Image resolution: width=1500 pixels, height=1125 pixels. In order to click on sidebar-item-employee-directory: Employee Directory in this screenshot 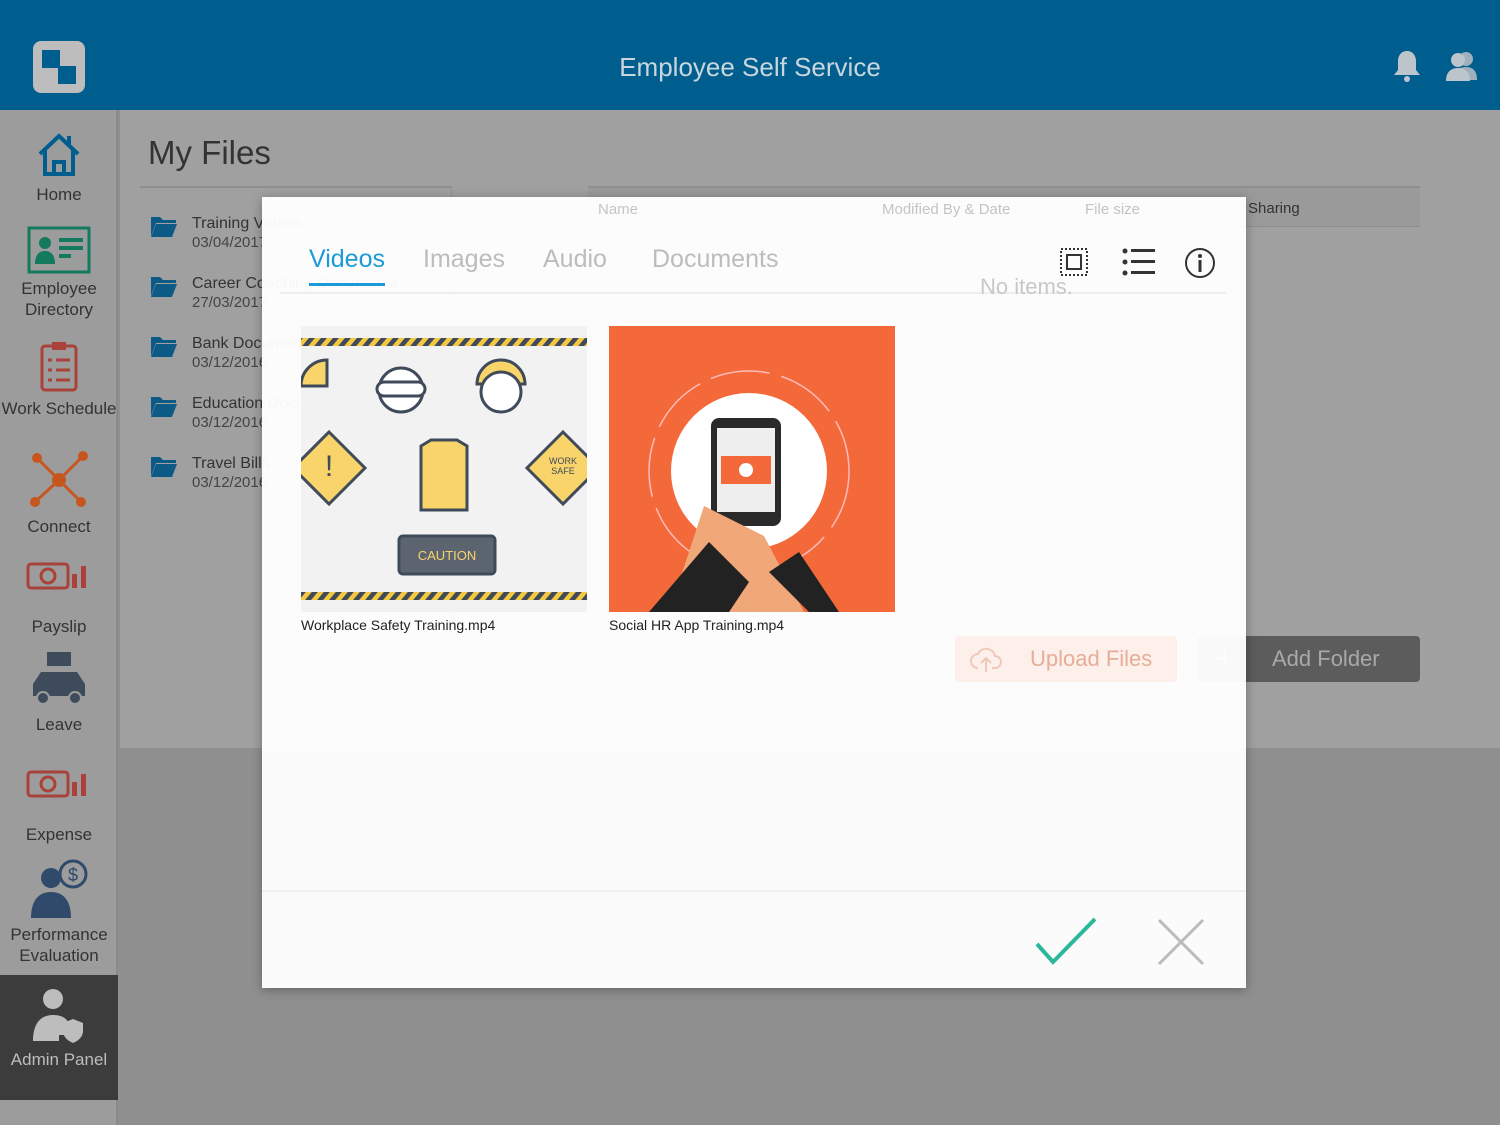, I will do `click(59, 273)`.